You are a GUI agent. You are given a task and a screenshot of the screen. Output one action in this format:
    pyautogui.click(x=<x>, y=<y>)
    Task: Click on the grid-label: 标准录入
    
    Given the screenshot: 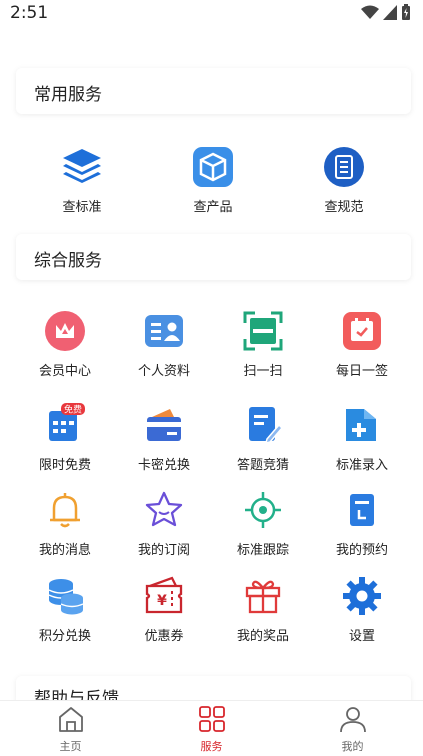 What is the action you would take?
    pyautogui.click(x=361, y=465)
    